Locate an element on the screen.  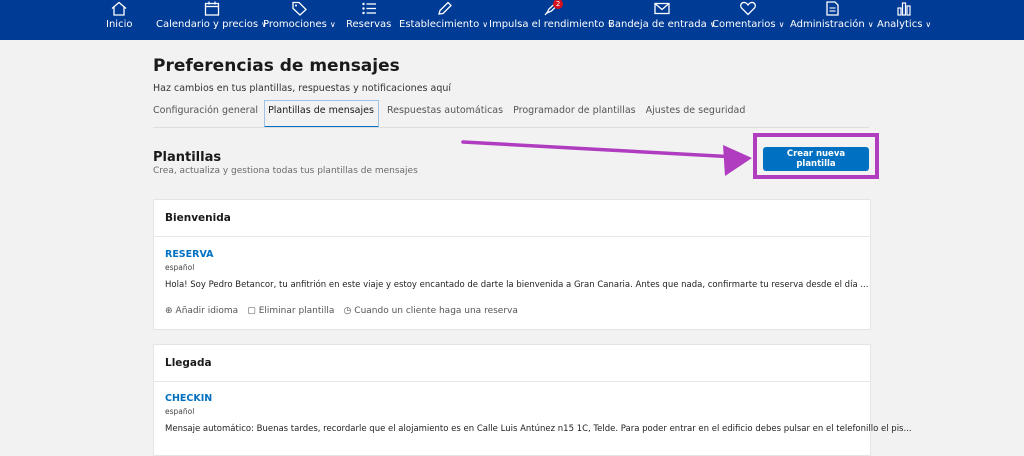
nav-item-establecimiento: Establecimiento ∨ is located at coordinates (443, 20).